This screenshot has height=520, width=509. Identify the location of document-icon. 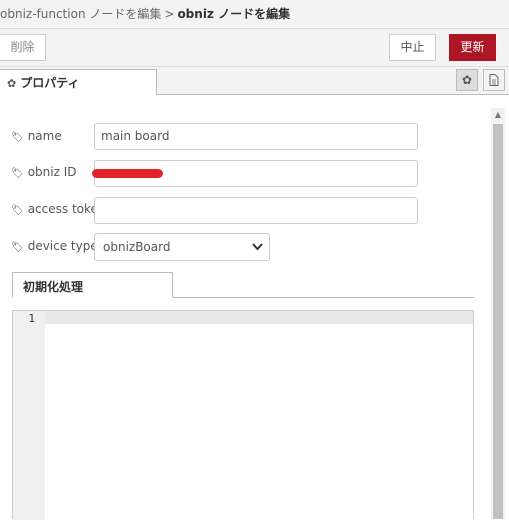
(494, 80).